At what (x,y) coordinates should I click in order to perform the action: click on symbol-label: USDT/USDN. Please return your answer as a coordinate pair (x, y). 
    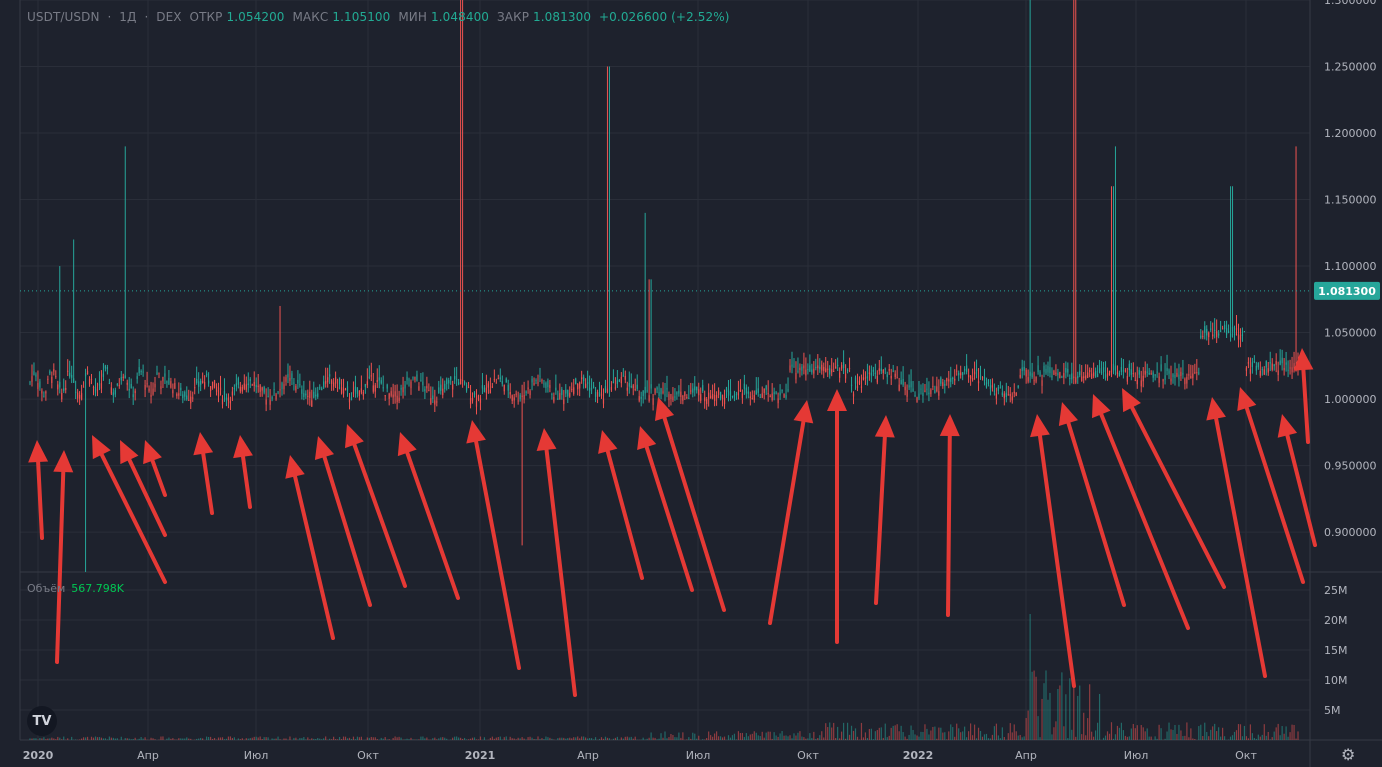
    Looking at the image, I should click on (63, 17).